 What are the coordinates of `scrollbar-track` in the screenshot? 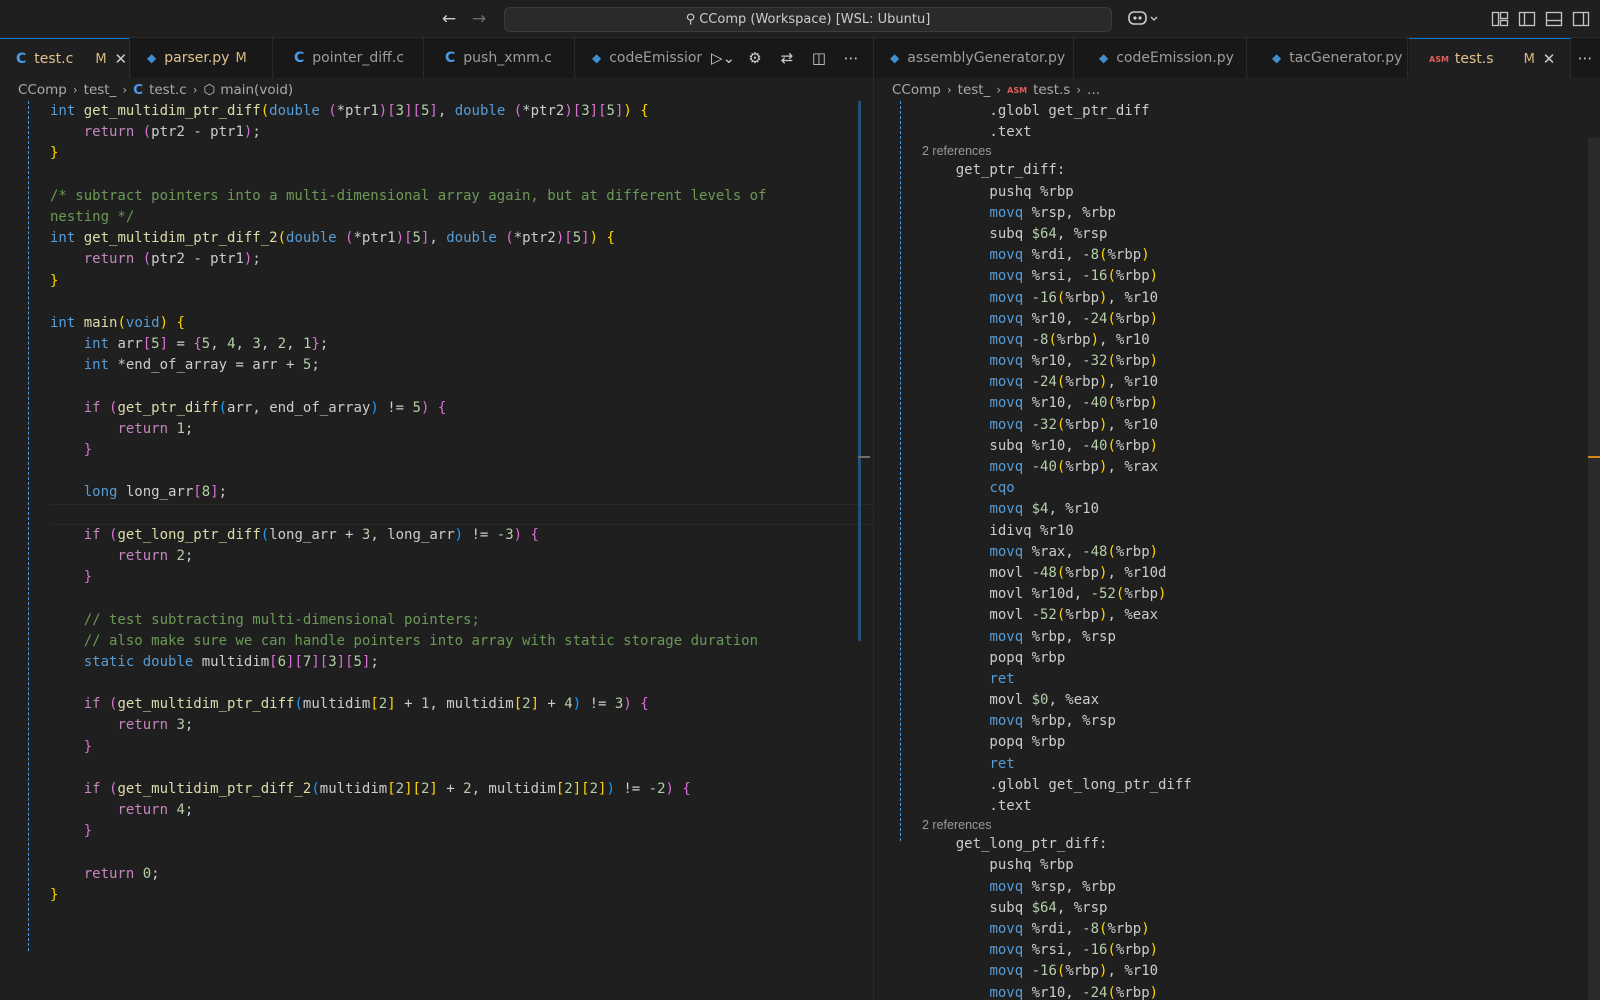 It's located at (1594, 569).